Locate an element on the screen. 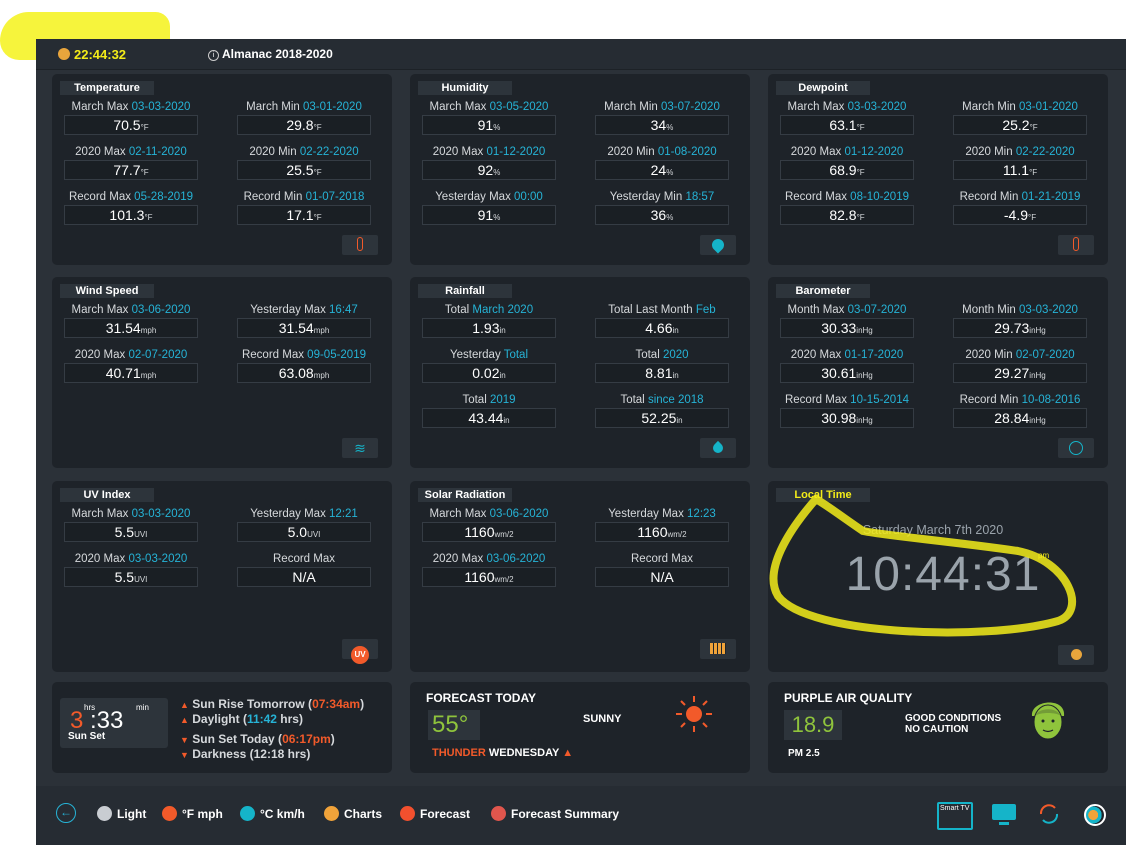 This screenshot has width=1126, height=845. stat-date: 03-06-2020 is located at coordinates (161, 310).